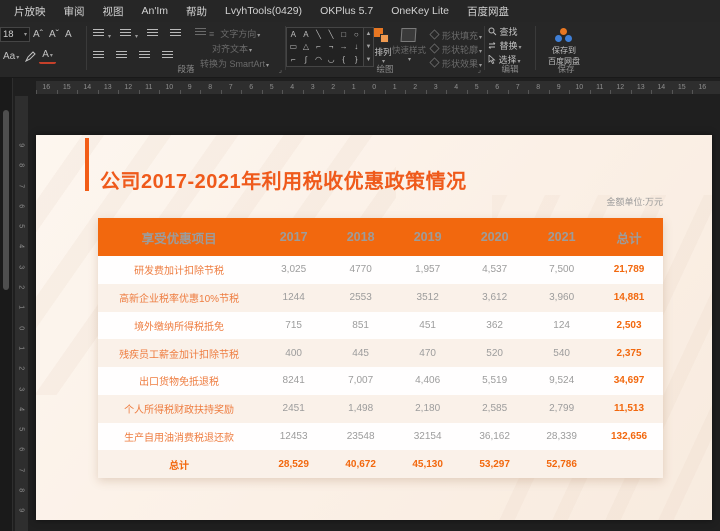 The height and width of the screenshot is (531, 720). Describe the element at coordinates (179, 411) in the screenshot. I see `row-label-cell: 个人所得税财政扶持奖励` at that location.